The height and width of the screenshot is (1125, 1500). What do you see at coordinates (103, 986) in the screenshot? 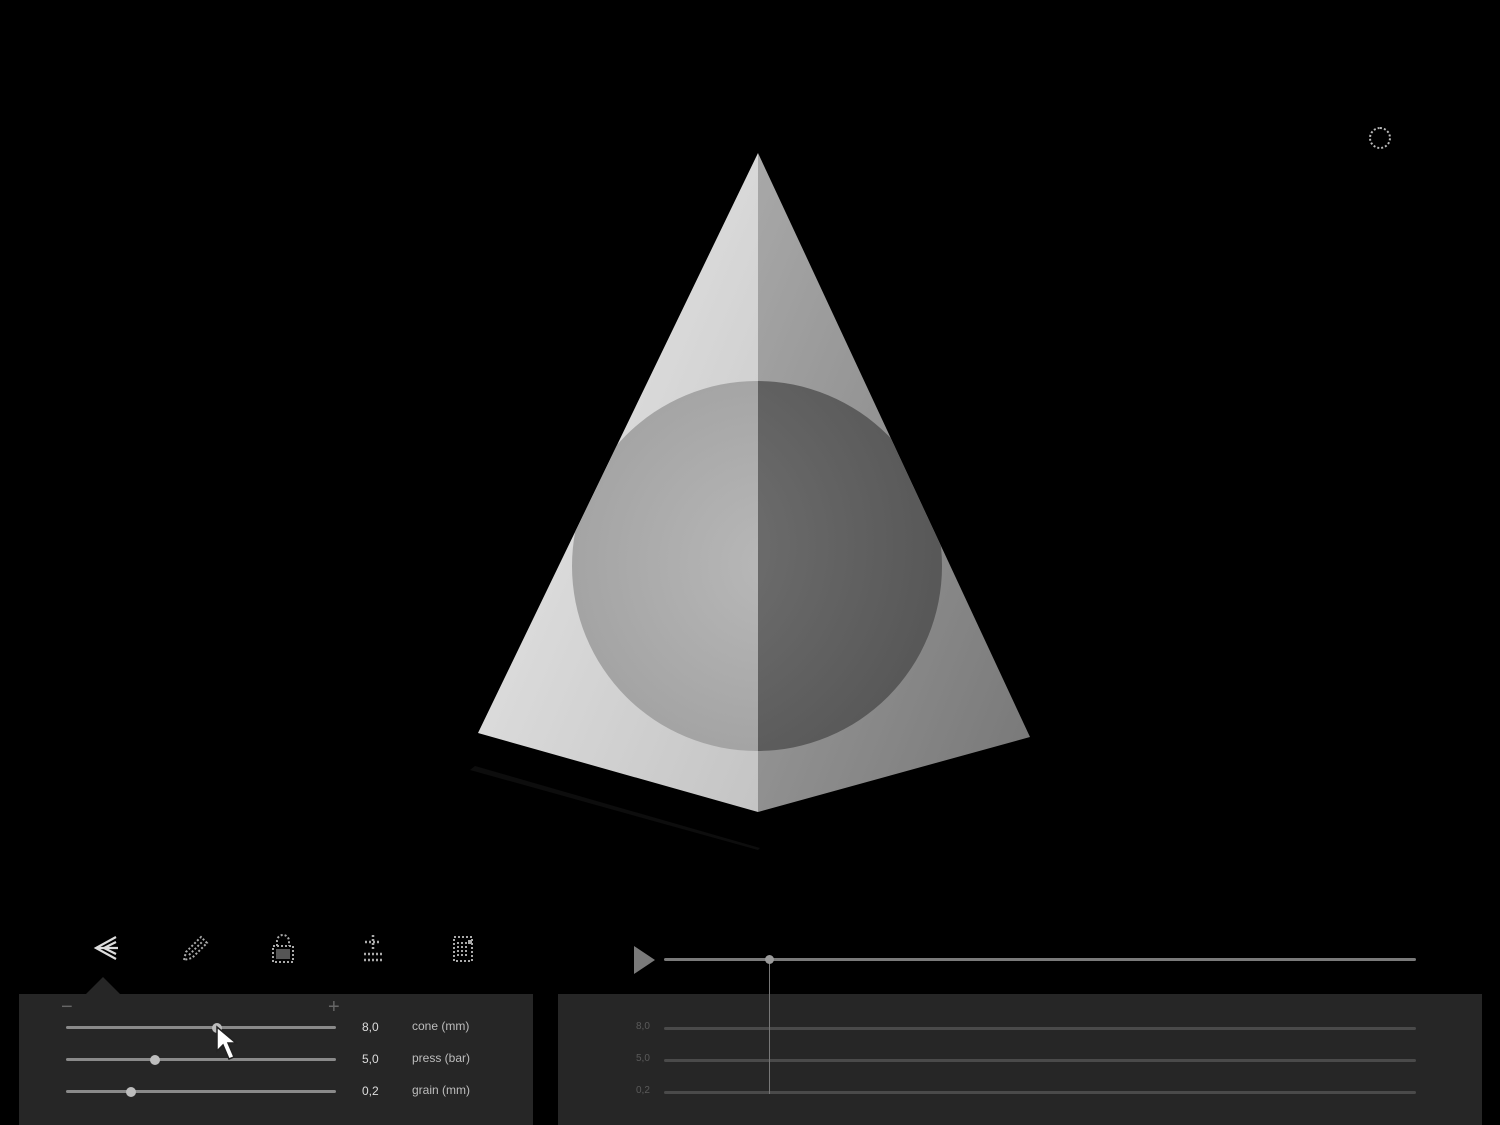
I see `active-tool-caret` at bounding box center [103, 986].